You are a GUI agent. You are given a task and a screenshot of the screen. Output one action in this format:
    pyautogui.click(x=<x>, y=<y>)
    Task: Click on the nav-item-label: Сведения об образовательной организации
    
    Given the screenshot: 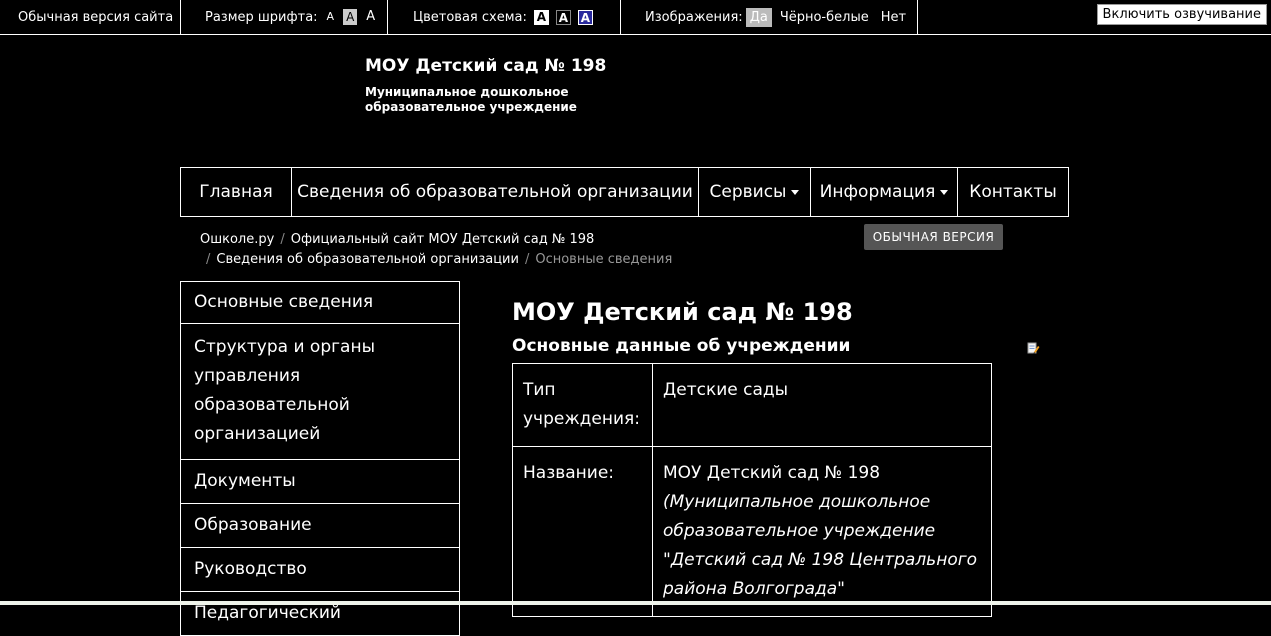 What is the action you would take?
    pyautogui.click(x=495, y=192)
    